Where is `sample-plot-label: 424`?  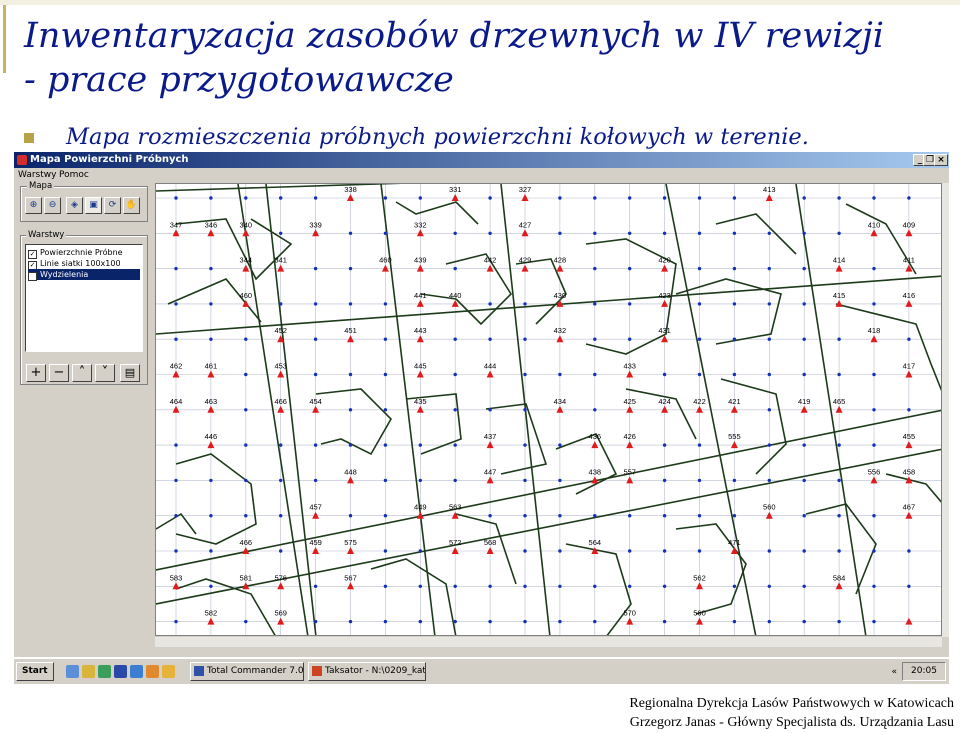
sample-plot-label: 424 is located at coordinates (664, 401).